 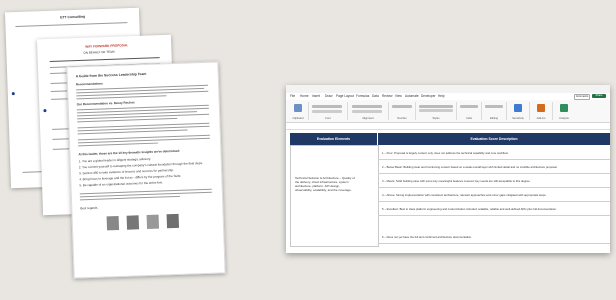 I want to click on table-format-icon, so click(x=436, y=110).